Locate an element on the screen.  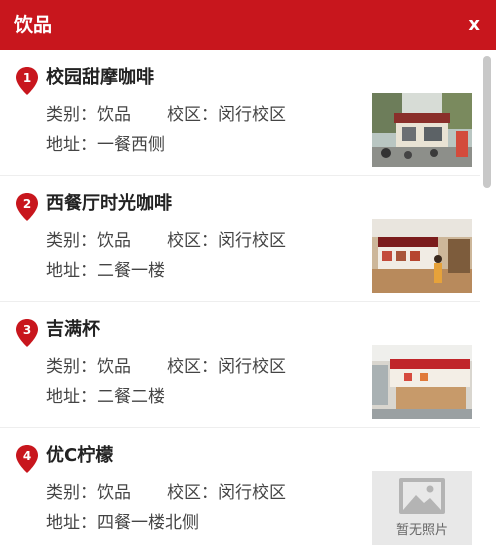
shop-name: 西餐厅时光咖啡 is located at coordinates (109, 204).